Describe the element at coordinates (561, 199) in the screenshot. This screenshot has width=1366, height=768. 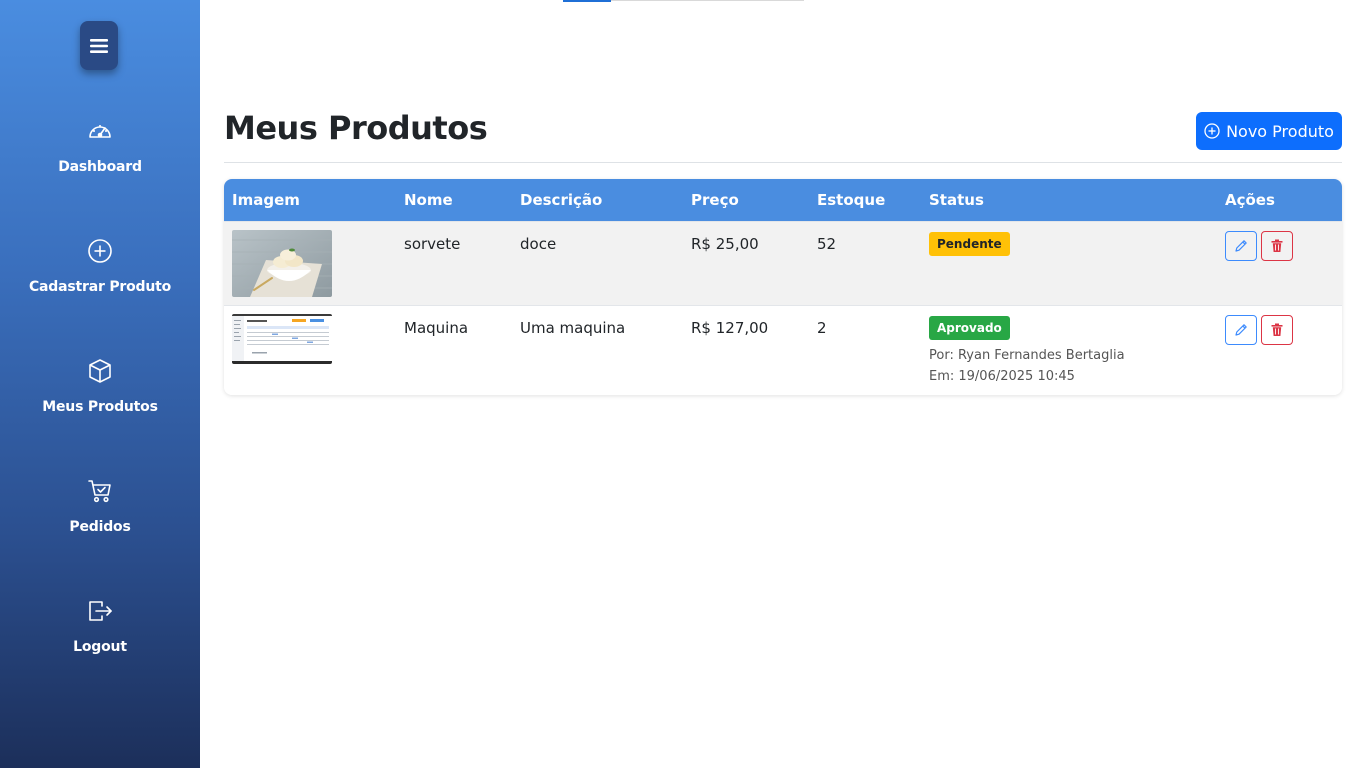
I see `column-header-descricao: Descrição` at that location.